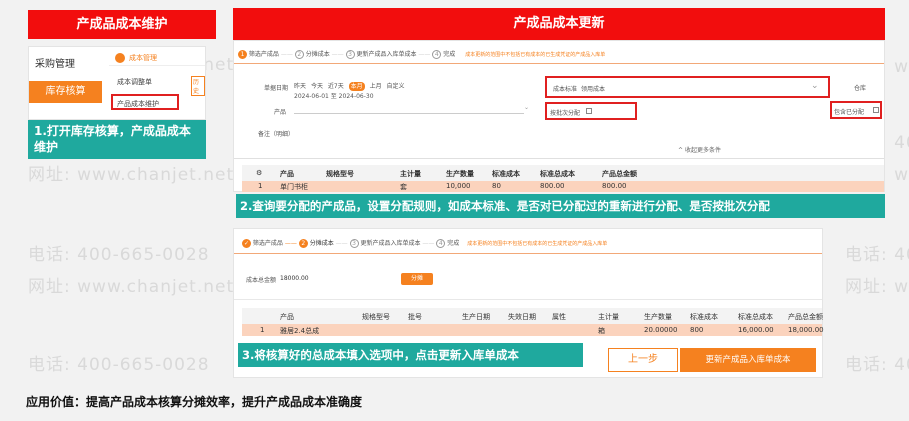 Image resolution: width=909 pixels, height=421 pixels. I want to click on include-allocated-checkbox: 包含已分配, so click(856, 110).